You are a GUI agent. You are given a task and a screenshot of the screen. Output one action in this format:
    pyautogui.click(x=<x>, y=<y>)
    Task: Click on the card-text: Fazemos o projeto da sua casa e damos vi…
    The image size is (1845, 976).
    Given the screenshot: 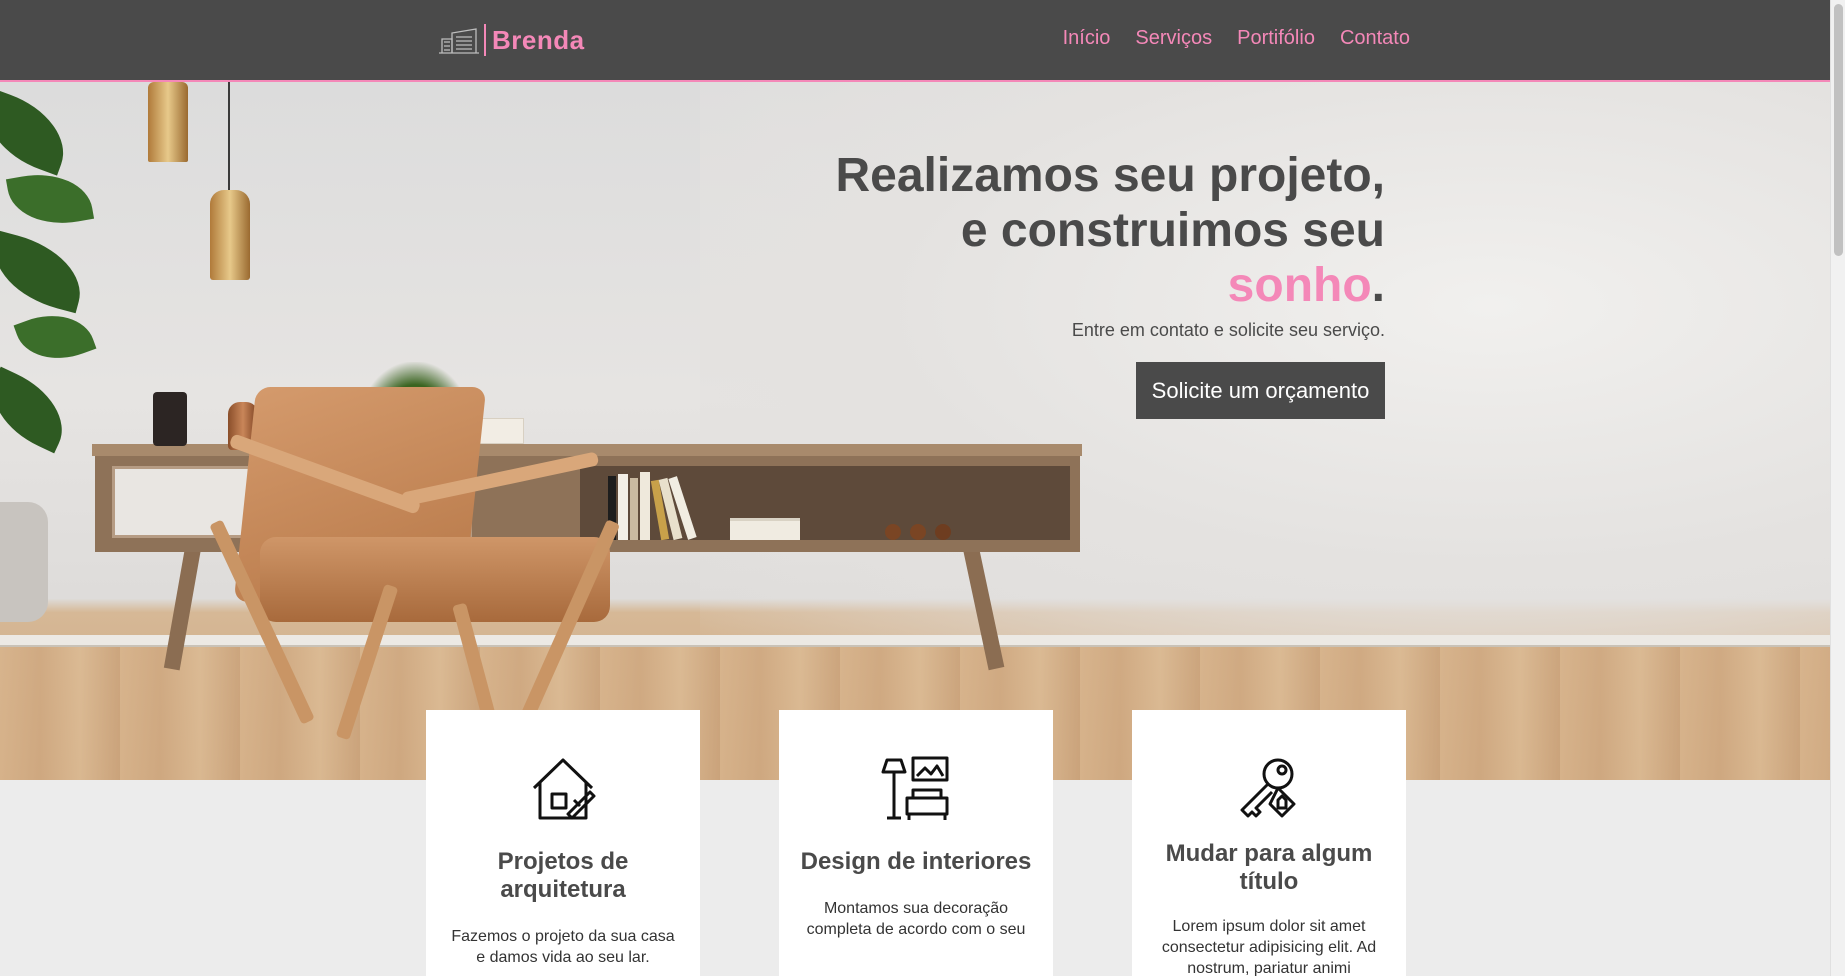 What is the action you would take?
    pyautogui.click(x=563, y=947)
    